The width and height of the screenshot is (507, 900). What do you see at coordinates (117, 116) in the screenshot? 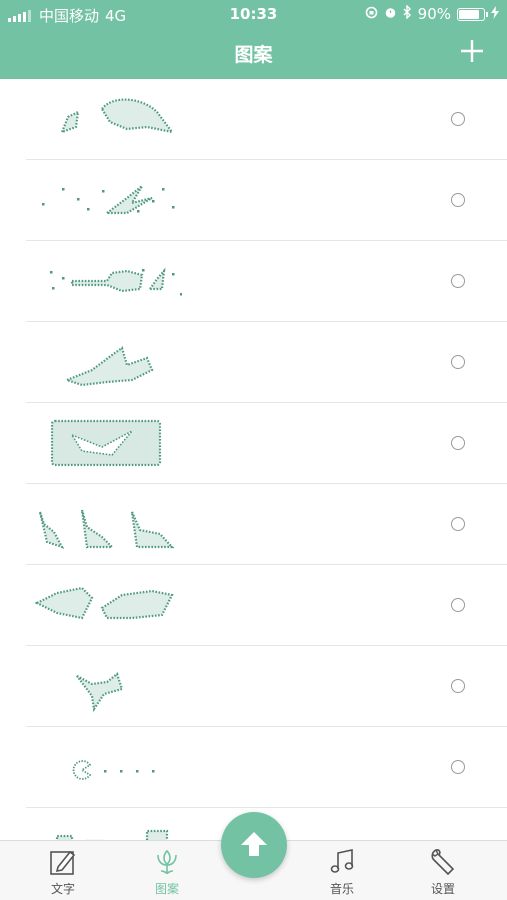
I see `dolphins-pattern` at bounding box center [117, 116].